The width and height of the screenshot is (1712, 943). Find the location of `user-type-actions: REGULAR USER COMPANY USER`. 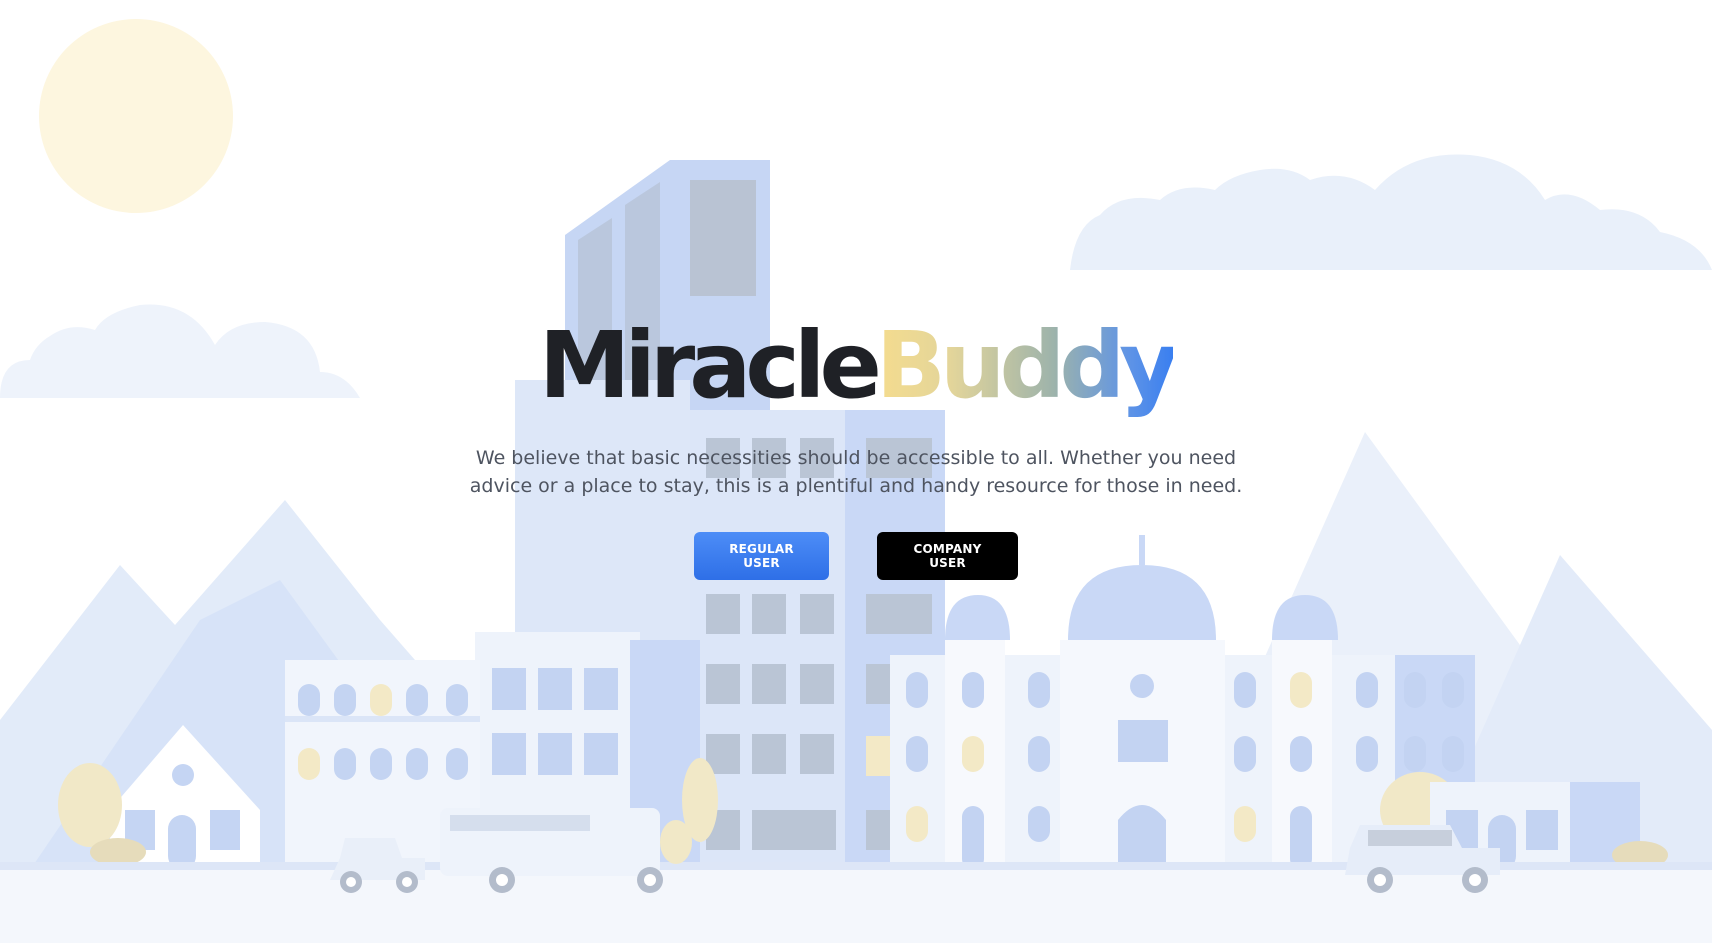

user-type-actions: REGULAR USER COMPANY USER is located at coordinates (856, 556).